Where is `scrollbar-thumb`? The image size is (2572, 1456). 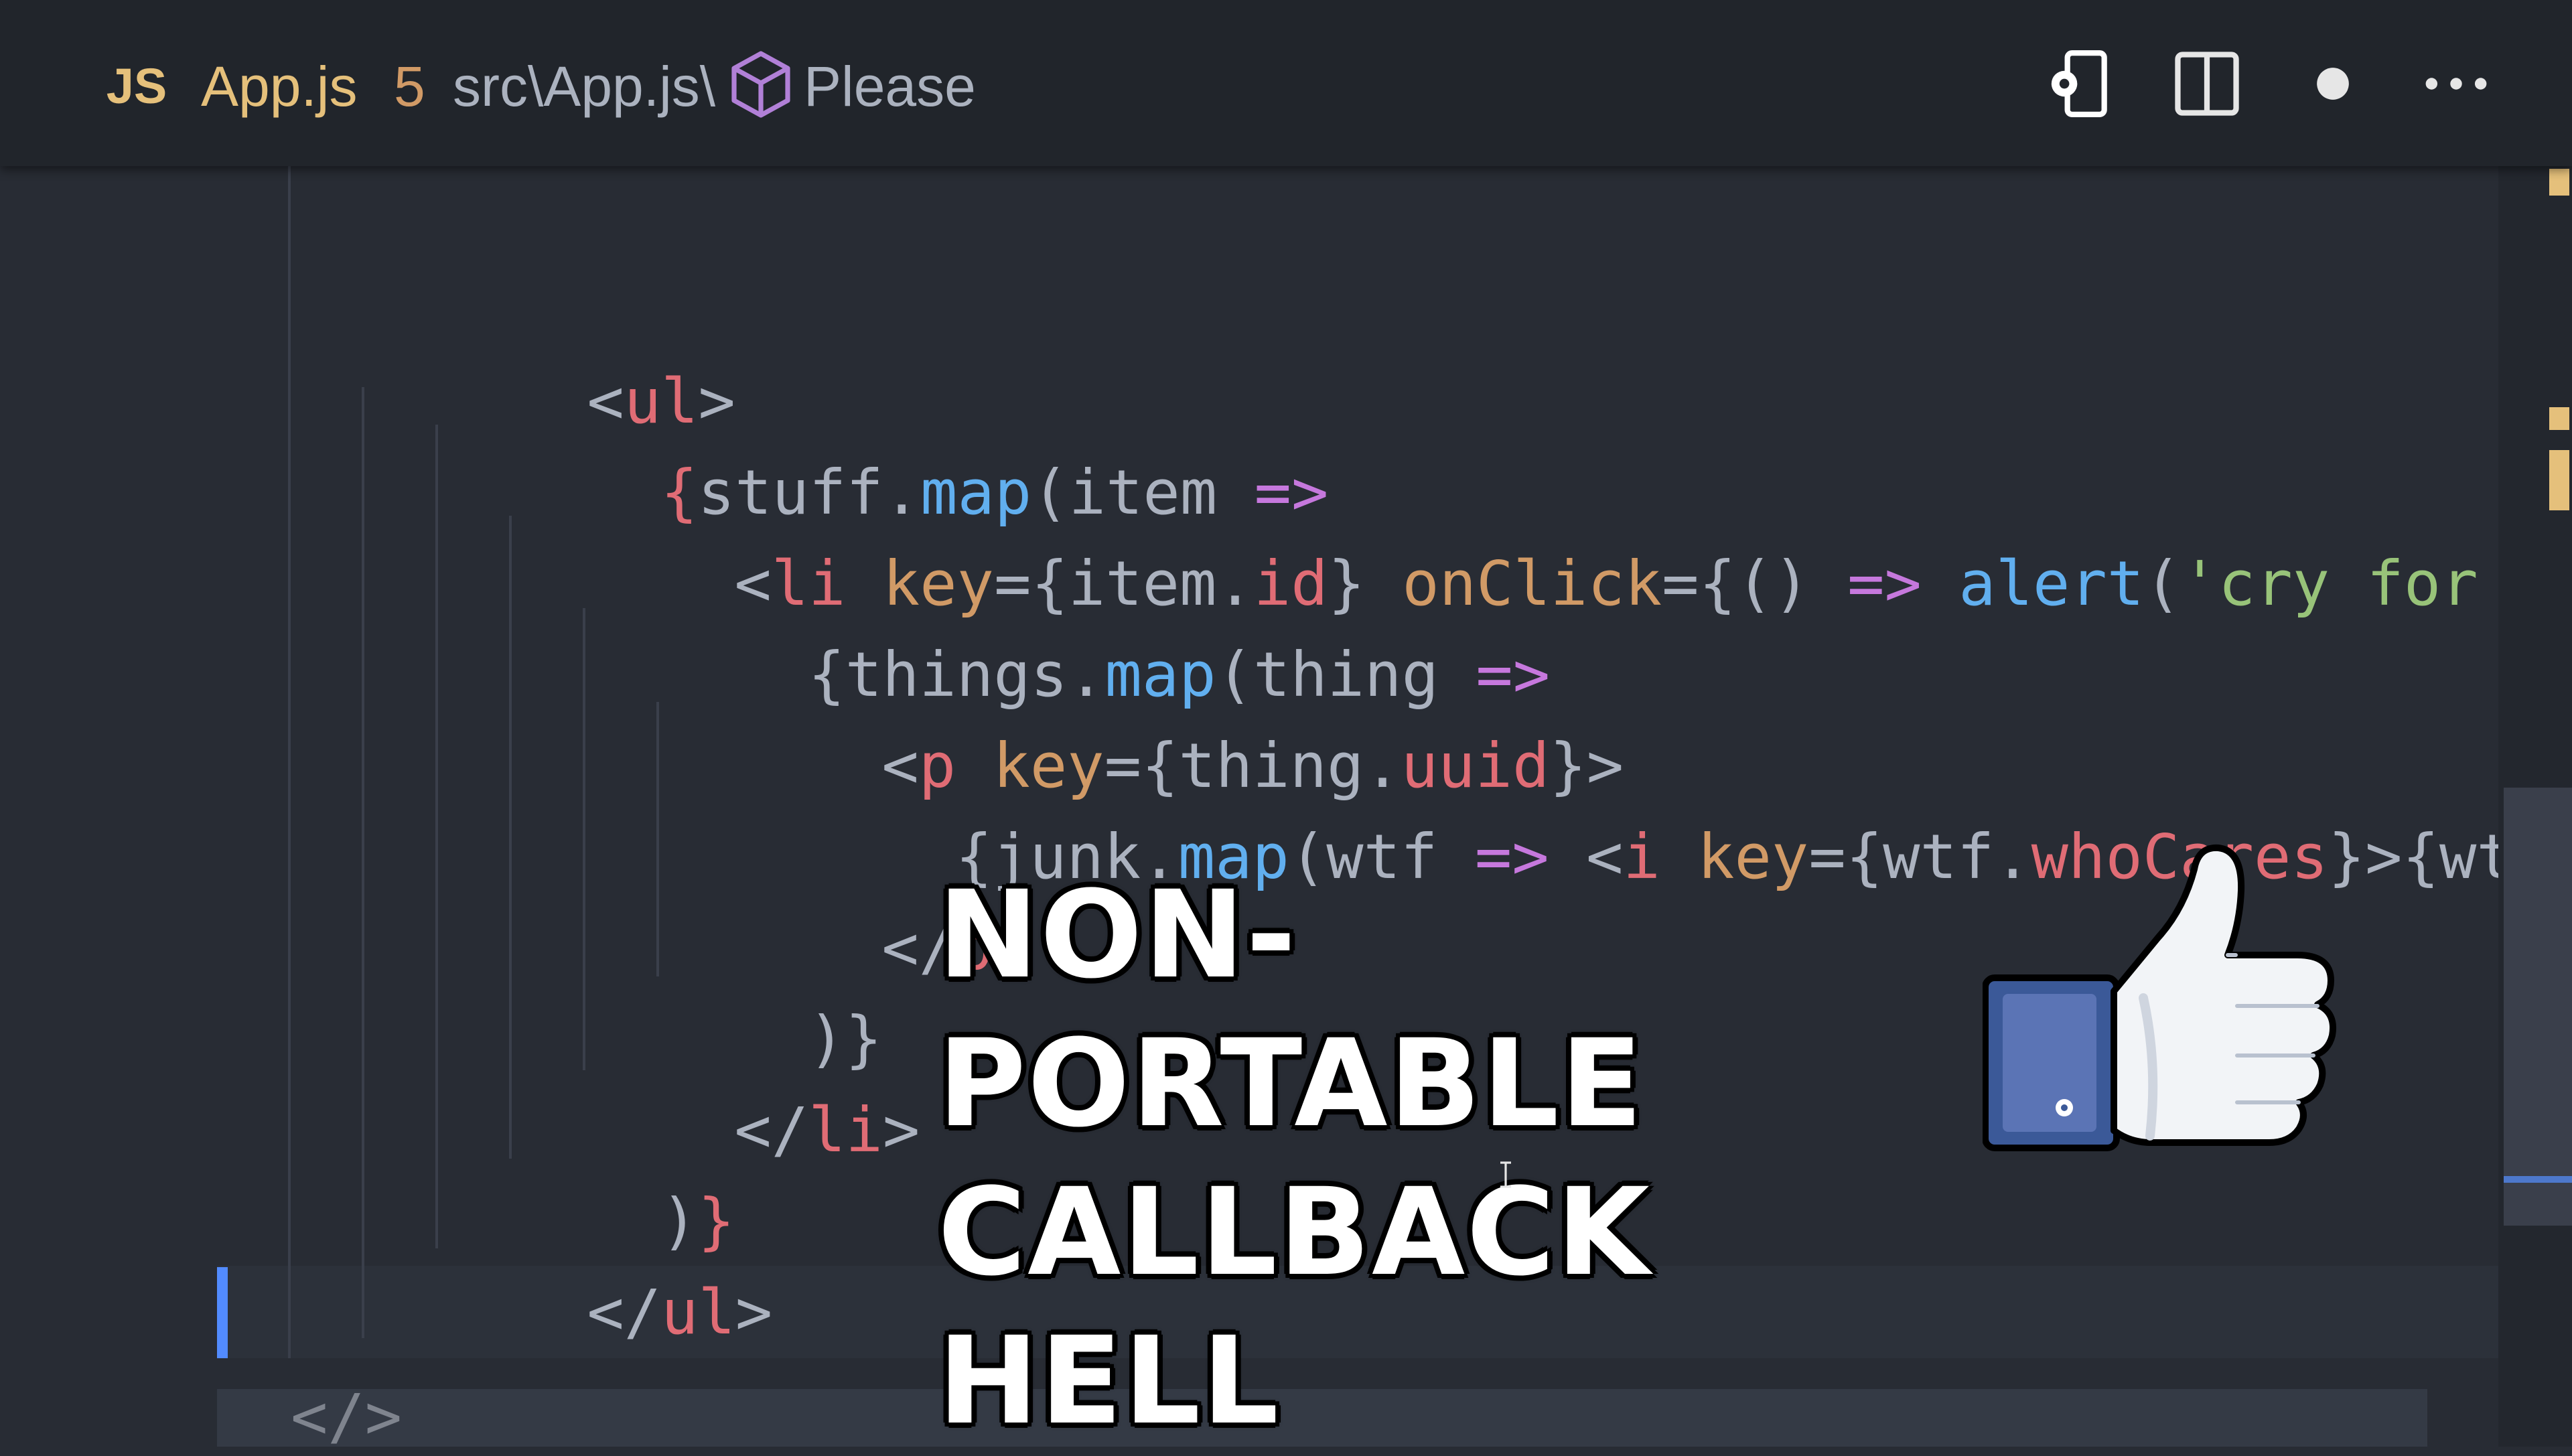
scrollbar-thumb is located at coordinates (2538, 1007).